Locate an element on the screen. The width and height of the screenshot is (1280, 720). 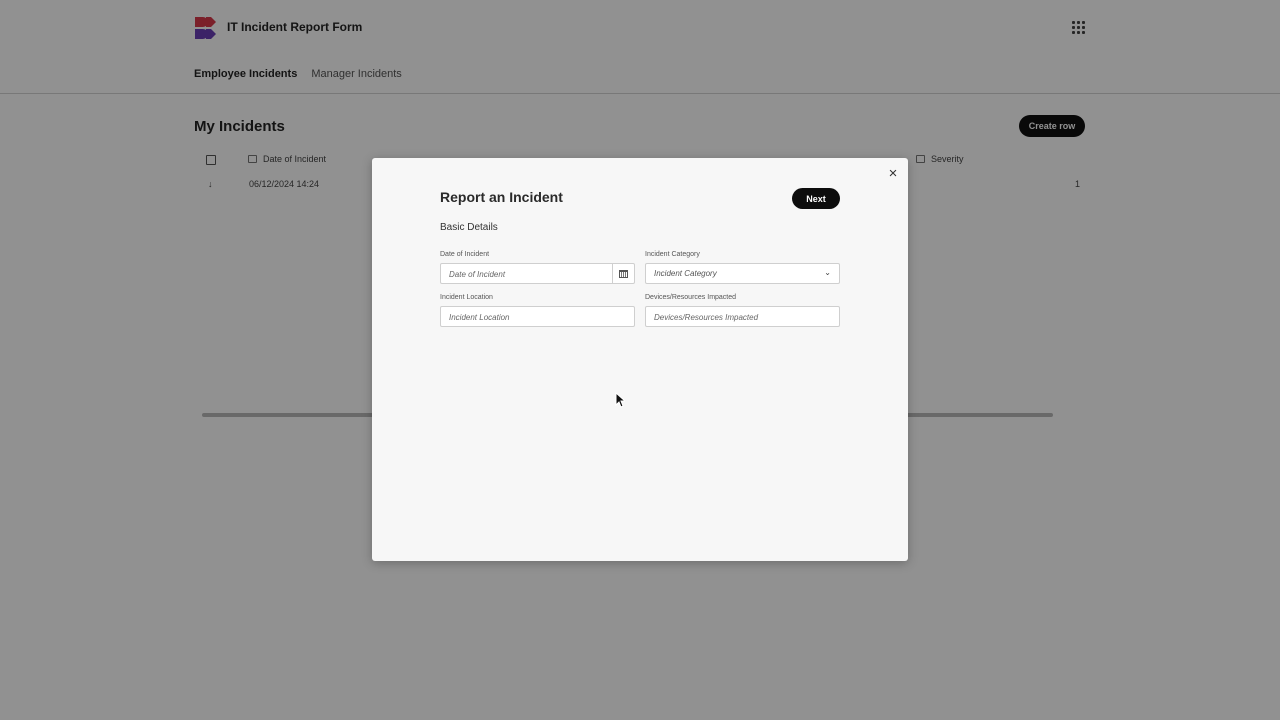
devices-input is located at coordinates (742, 317).